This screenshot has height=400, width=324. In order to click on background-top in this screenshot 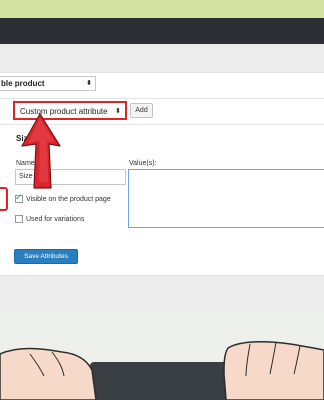, I will do `click(162, 9)`.